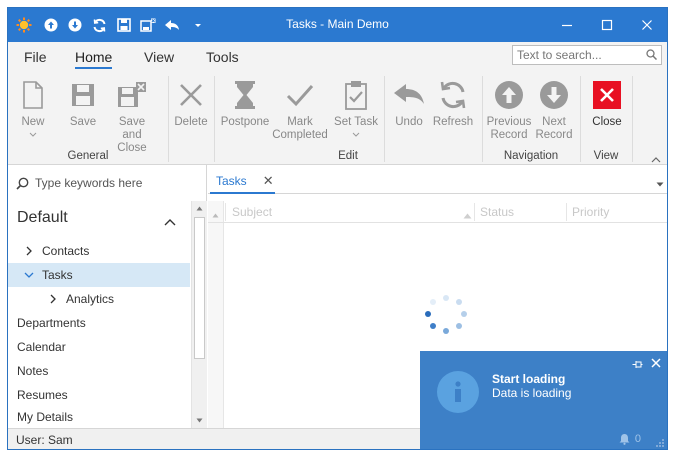  What do you see at coordinates (453, 122) in the screenshot?
I see `refresh-button-label: Refresh` at bounding box center [453, 122].